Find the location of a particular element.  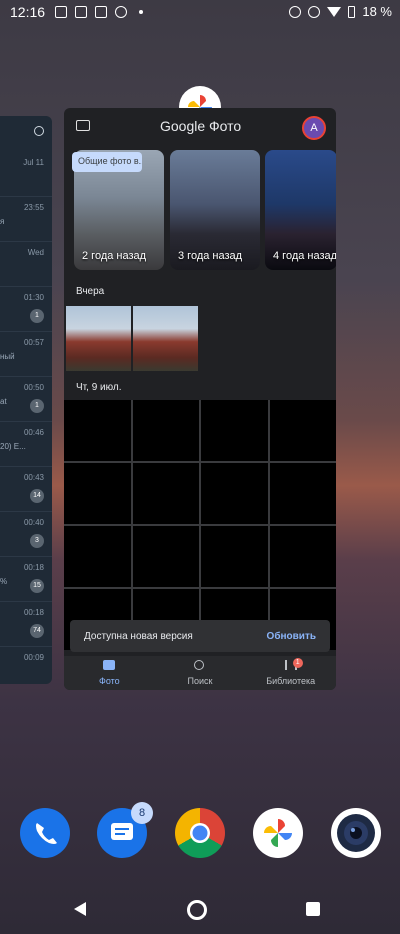

conversation-row: 00:09 is located at coordinates (26, 665).